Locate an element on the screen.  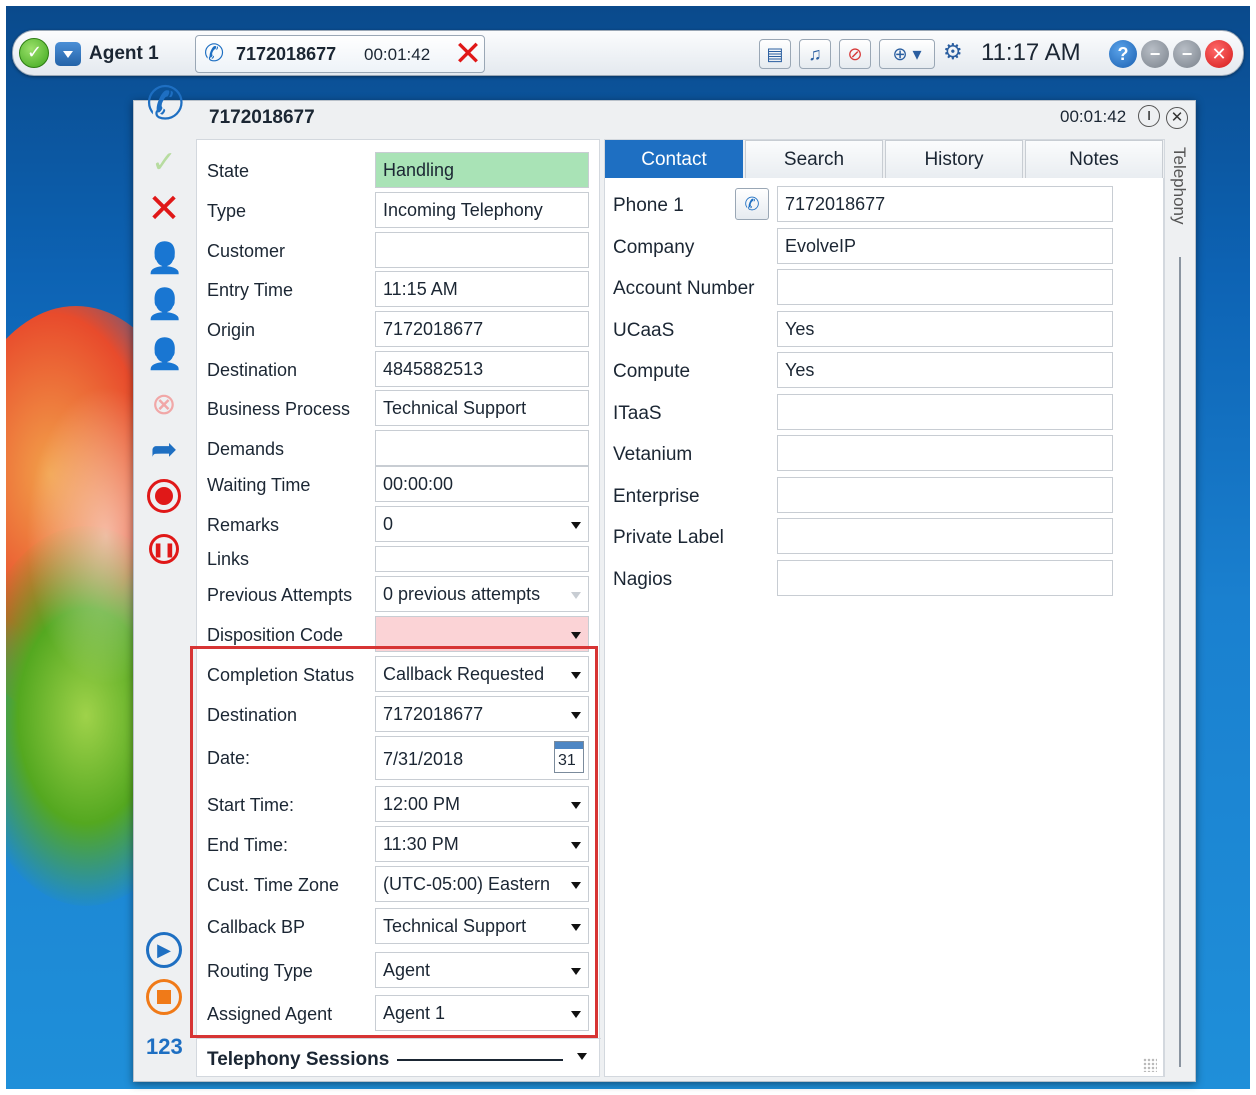
tab-notes: Notes is located at coordinates (1094, 159).